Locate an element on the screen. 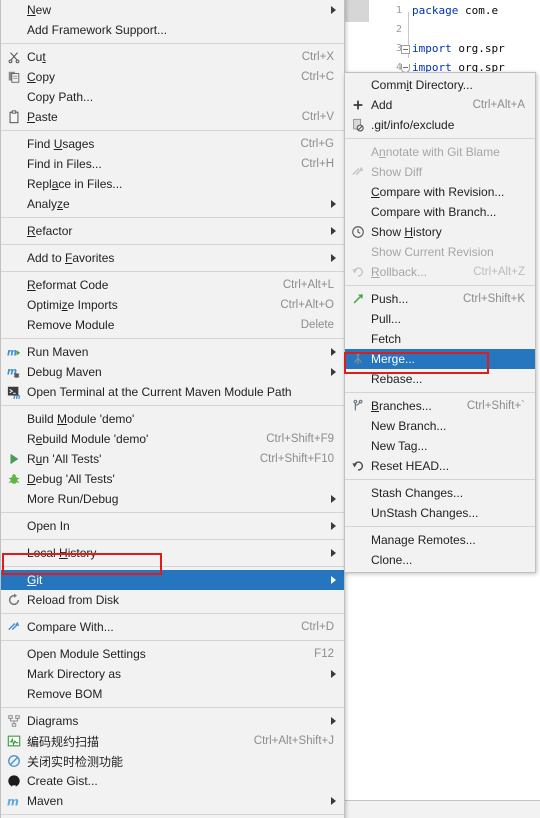 This screenshot has width=540, height=818. menu-item-编码规约扫描: 编码规约扫描 Ctrl+Alt+Shift+J is located at coordinates (172, 741).